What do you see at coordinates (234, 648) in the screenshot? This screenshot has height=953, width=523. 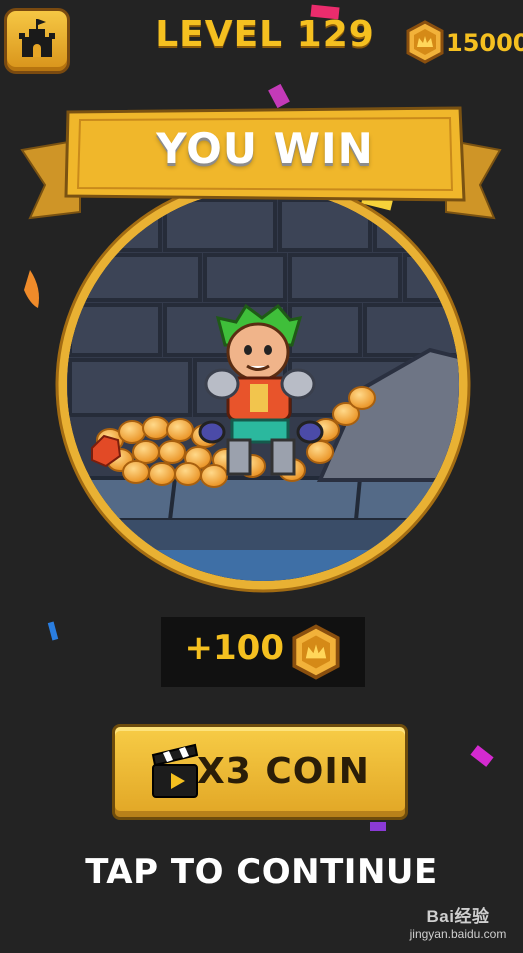 I see `reward-amount: +100` at bounding box center [234, 648].